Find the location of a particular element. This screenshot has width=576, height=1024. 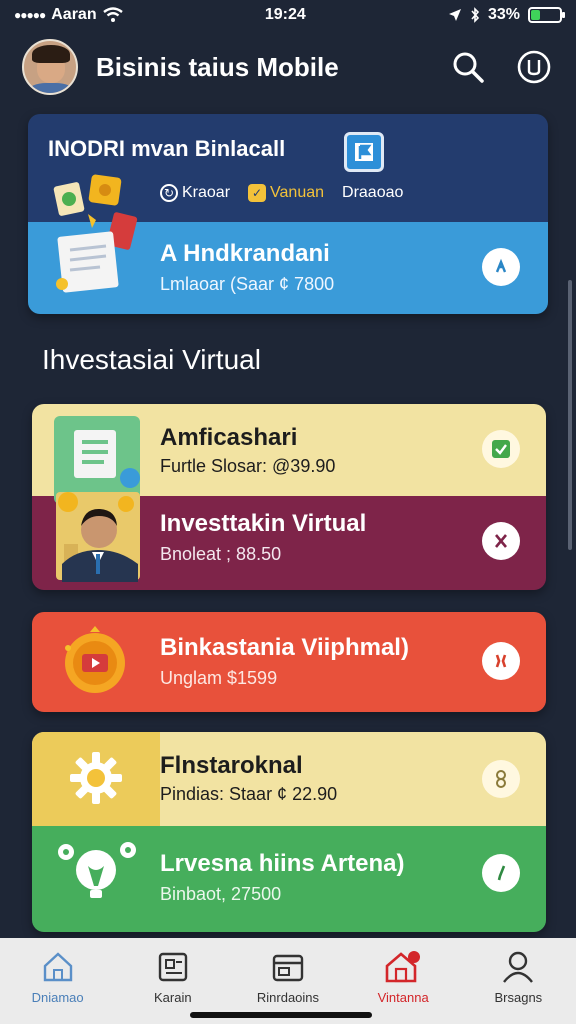

nav-label: Rinrdaoins is located at coordinates (288, 997).